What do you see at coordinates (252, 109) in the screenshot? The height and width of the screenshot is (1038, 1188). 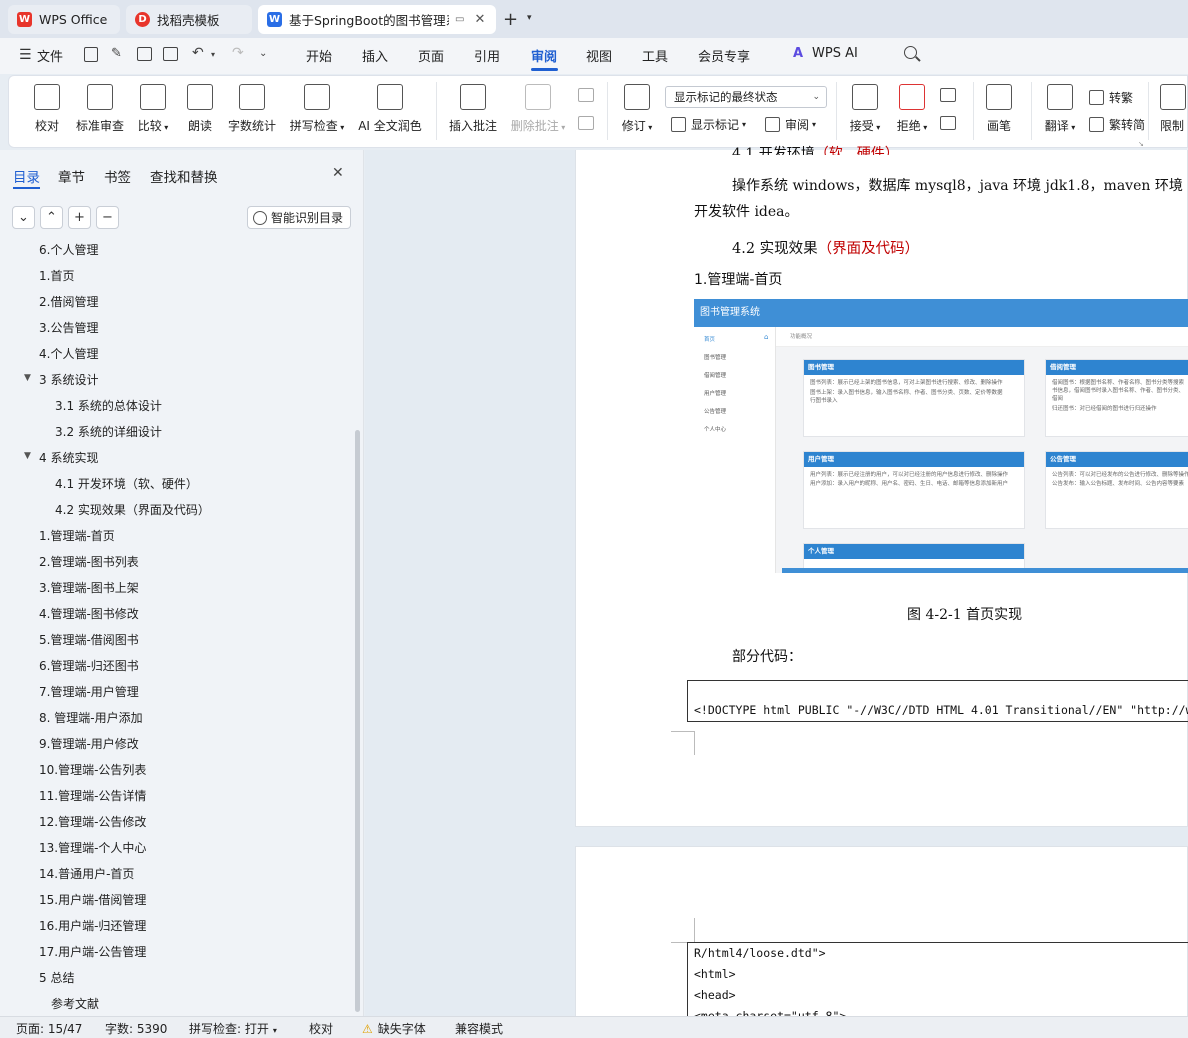 I see `word-count-button: 字数统计` at bounding box center [252, 109].